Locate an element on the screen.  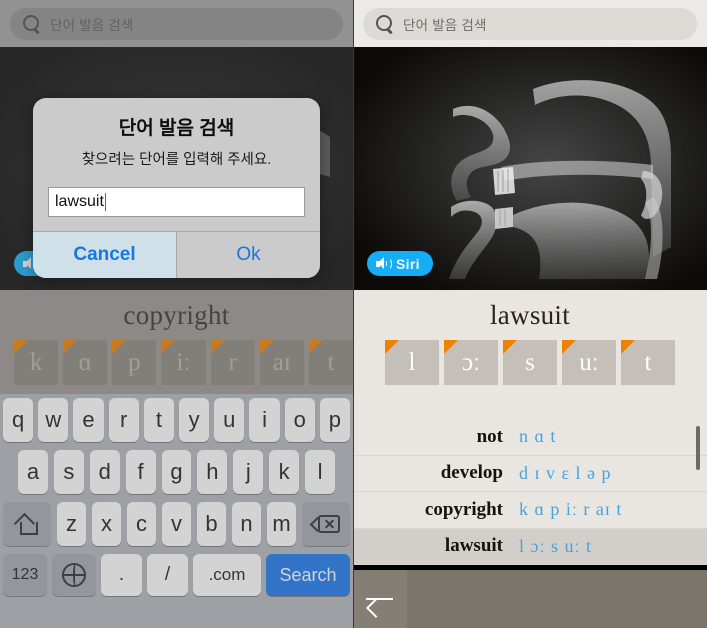
back-arrow-icon is located at coordinates (380, 599).